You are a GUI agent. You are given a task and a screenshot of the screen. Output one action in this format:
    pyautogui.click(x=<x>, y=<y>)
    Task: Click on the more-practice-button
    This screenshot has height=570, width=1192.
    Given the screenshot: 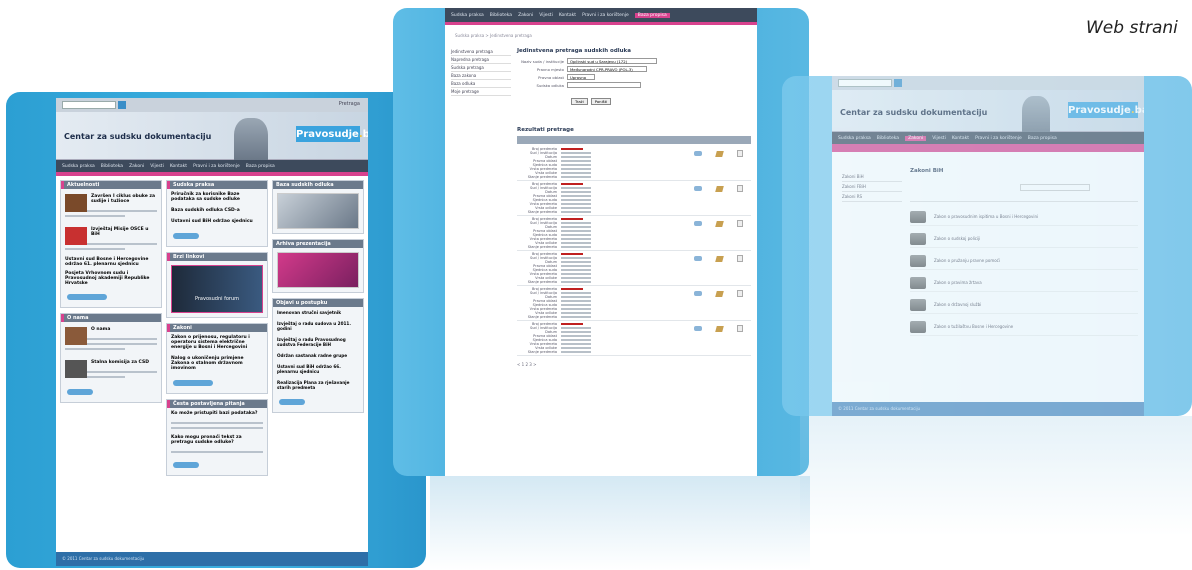 What is the action you would take?
    pyautogui.click(x=186, y=236)
    